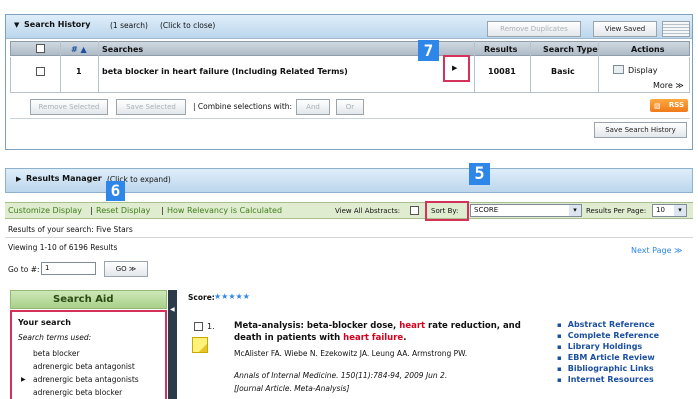 Image resolution: width=698 pixels, height=399 pixels. Describe the element at coordinates (608, 368) in the screenshot. I see `record-link: Bibliographic Links` at that location.